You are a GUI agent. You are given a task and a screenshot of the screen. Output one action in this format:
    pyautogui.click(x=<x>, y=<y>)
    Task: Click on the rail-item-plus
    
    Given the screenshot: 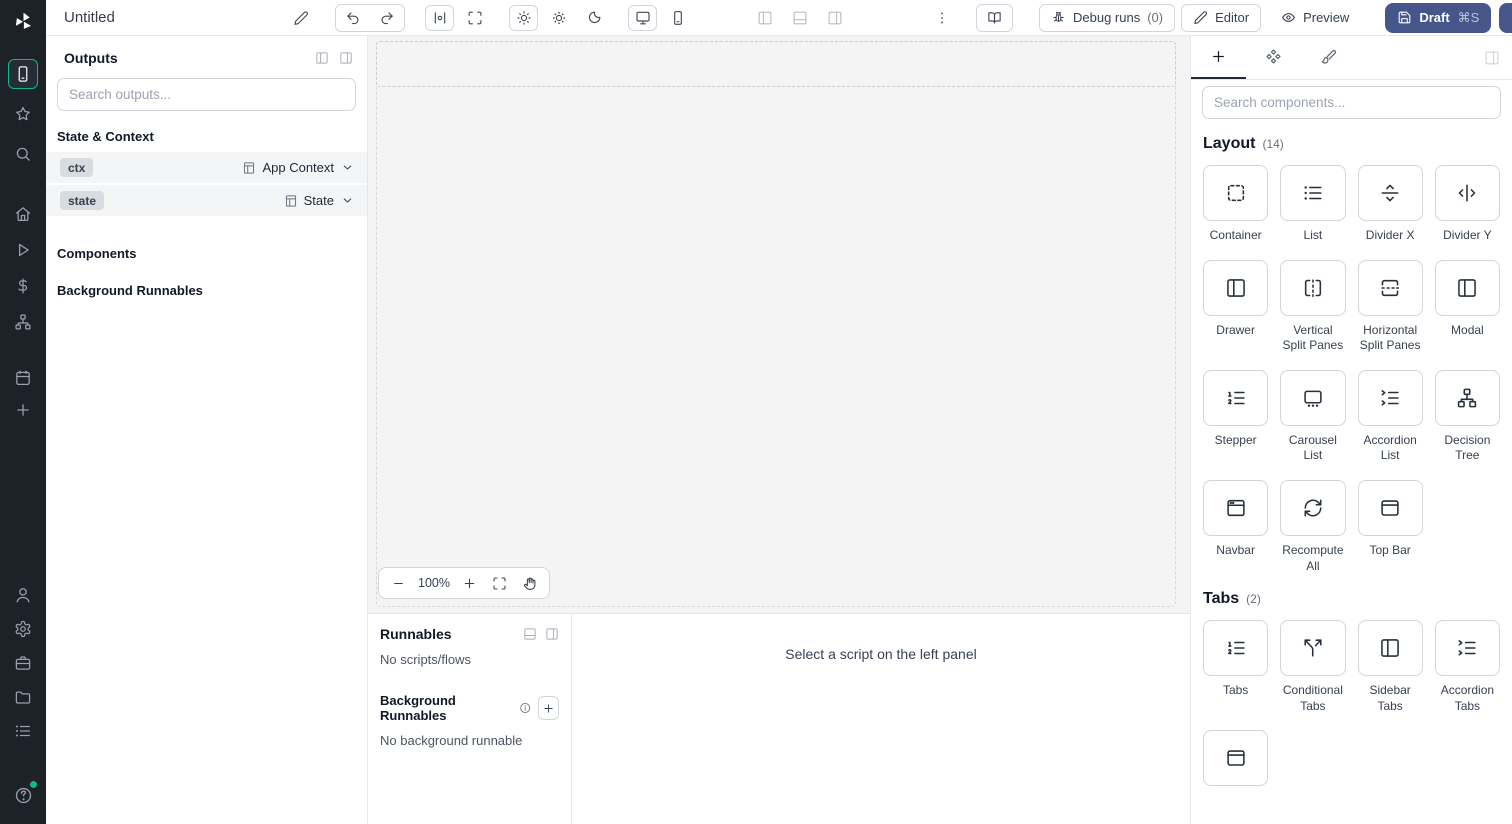 What is the action you would take?
    pyautogui.click(x=23, y=410)
    